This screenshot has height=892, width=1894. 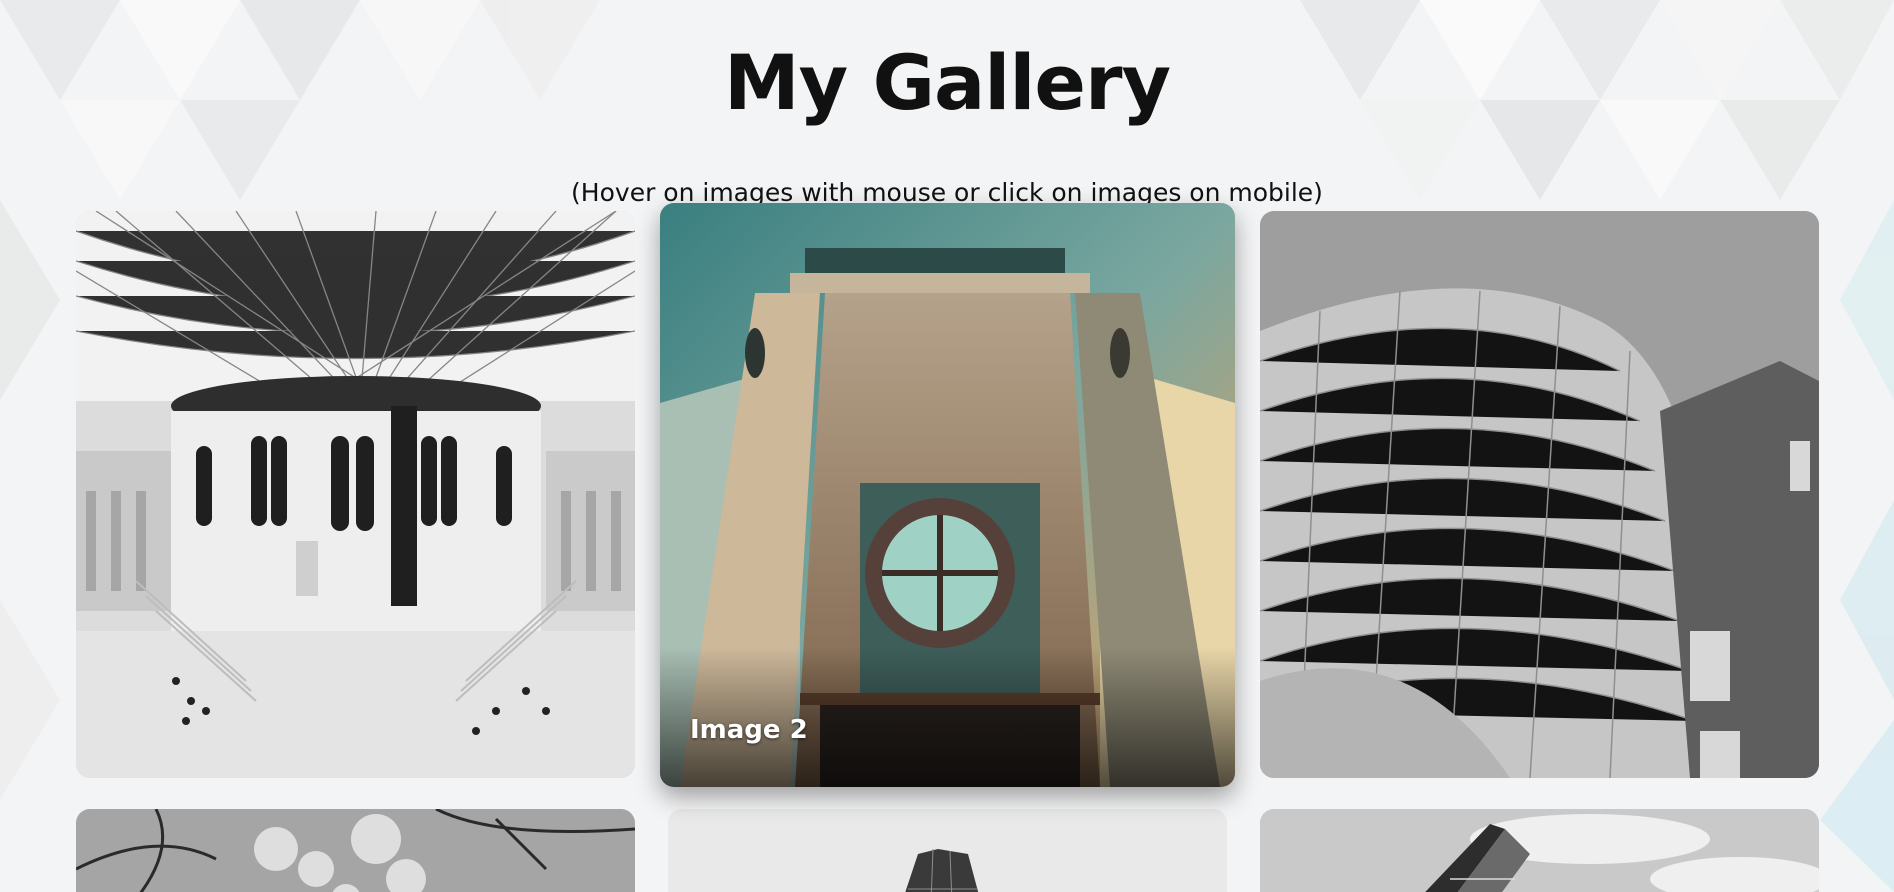 I want to click on skyscraper-photo-icon, so click(x=947, y=850).